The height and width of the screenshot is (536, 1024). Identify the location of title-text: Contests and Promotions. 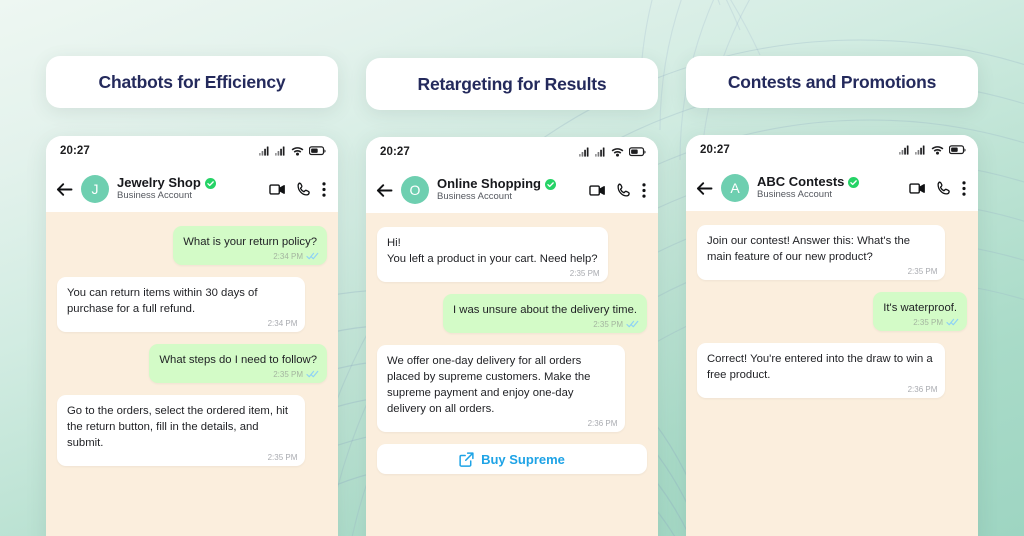
(832, 81).